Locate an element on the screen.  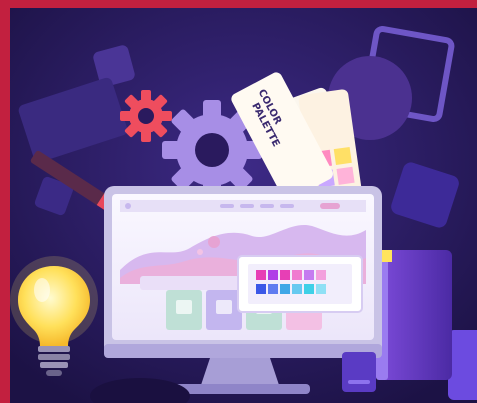
gear-icon is located at coordinates (146, 116).